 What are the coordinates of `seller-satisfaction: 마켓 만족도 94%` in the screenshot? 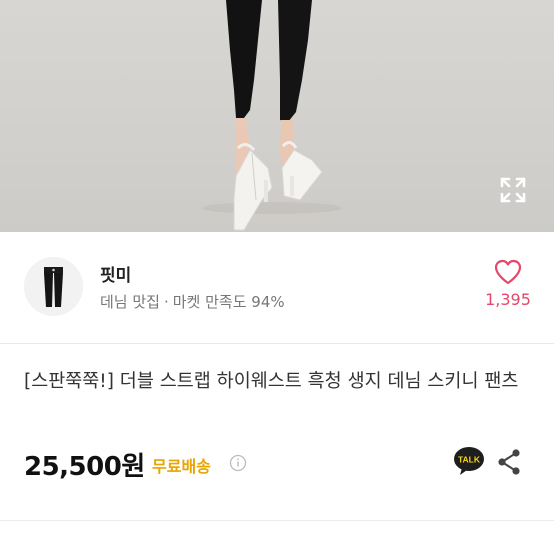 It's located at (228, 302).